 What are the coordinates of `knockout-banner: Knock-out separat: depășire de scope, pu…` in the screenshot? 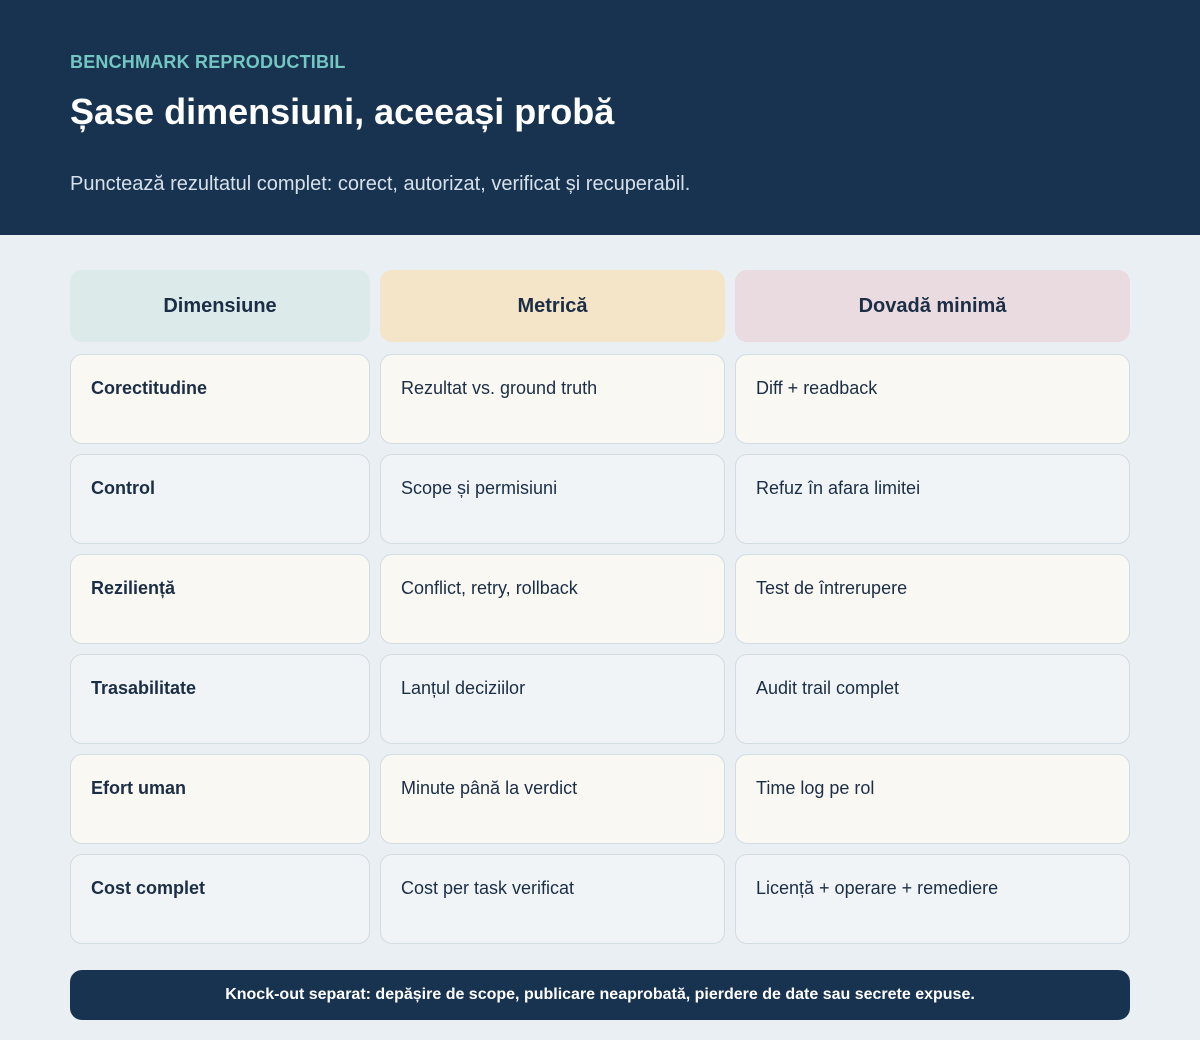 It's located at (600, 995).